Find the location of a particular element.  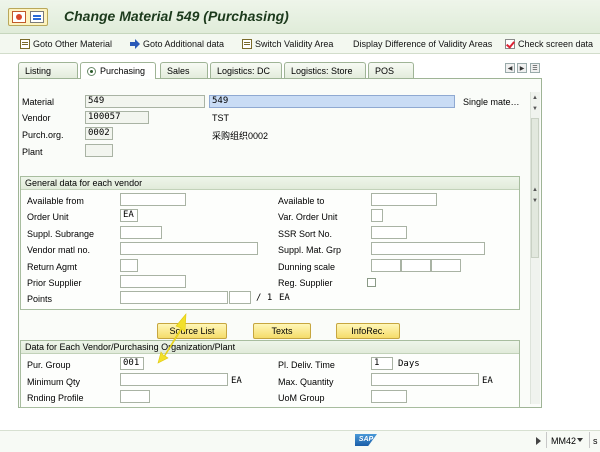

max-quantity-field is located at coordinates (425, 379).